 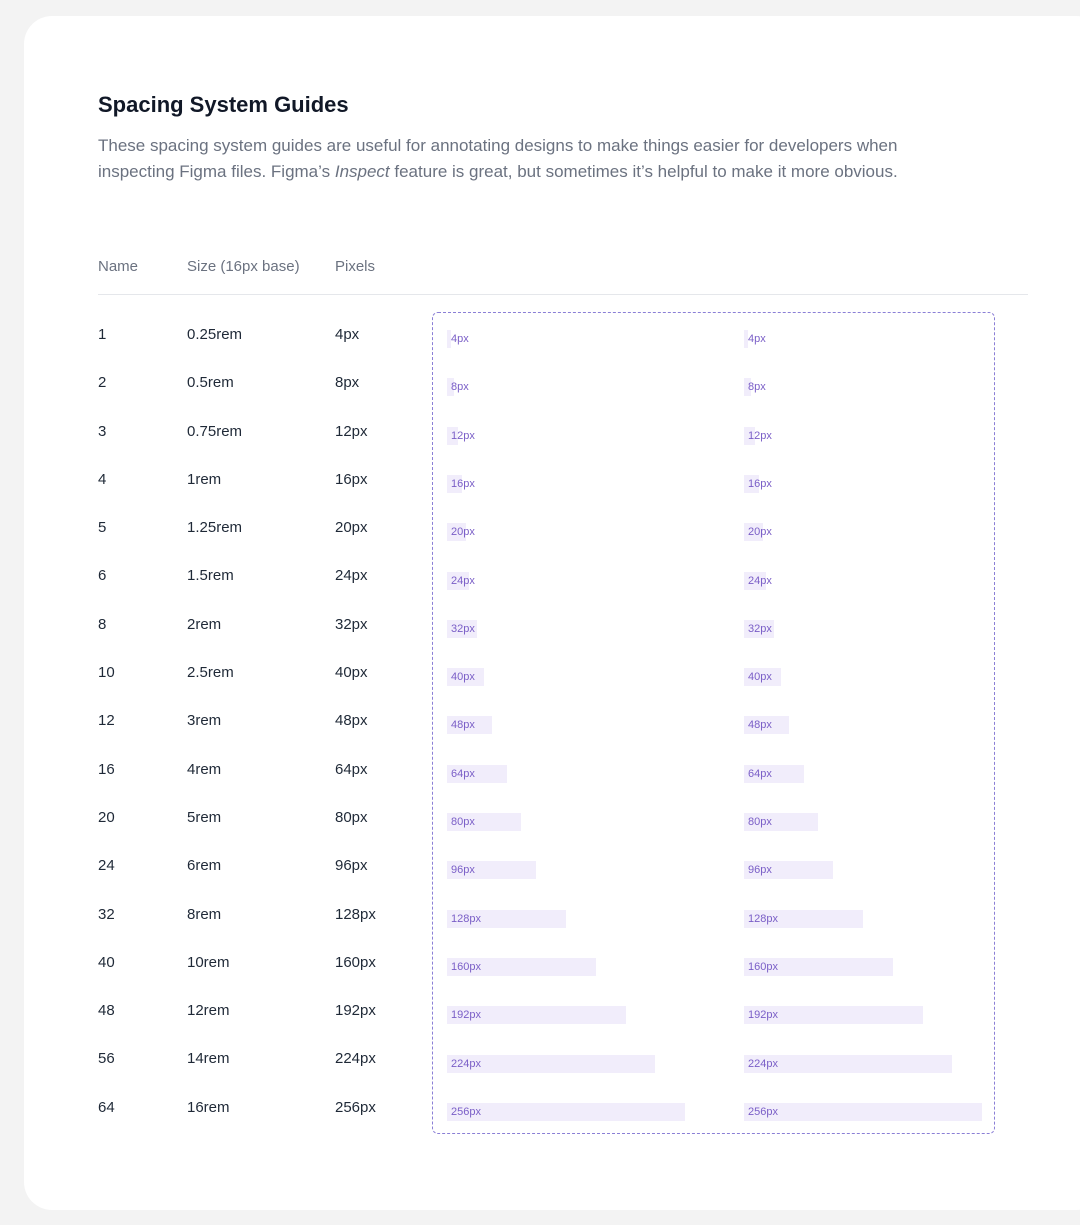 I want to click on spacing-bar-left: 20px, so click(x=461, y=532).